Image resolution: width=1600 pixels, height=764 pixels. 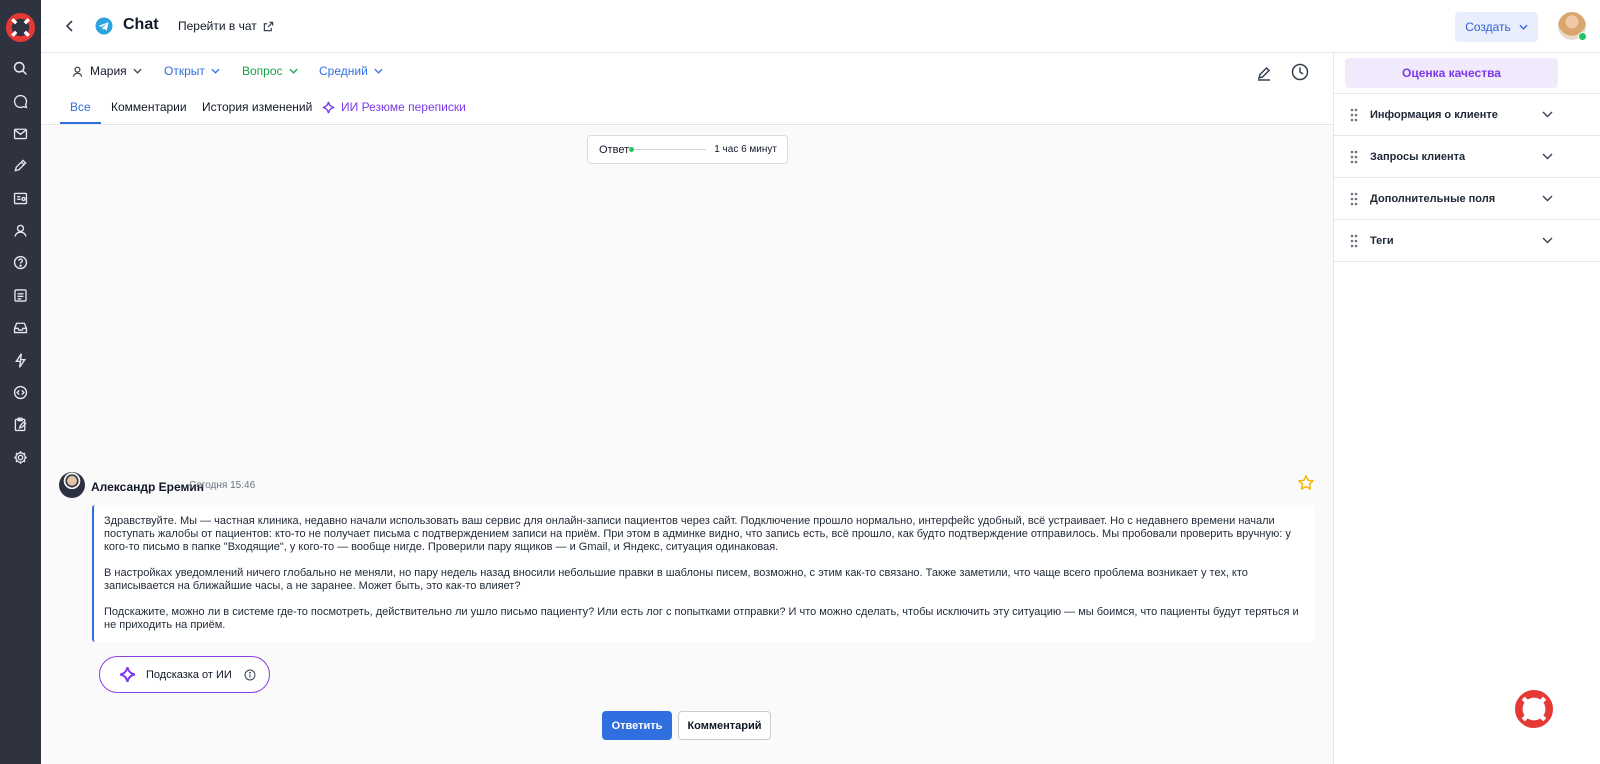 I want to click on edit-icon, so click(x=1264, y=73).